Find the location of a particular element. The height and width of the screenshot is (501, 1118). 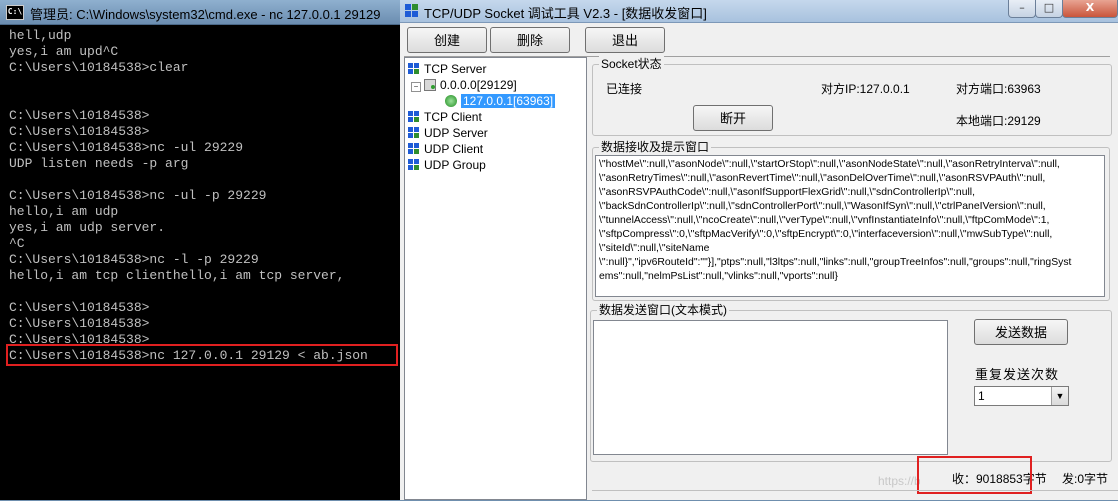

console-line: UDP listen needs -p arg is located at coordinates (99, 163).